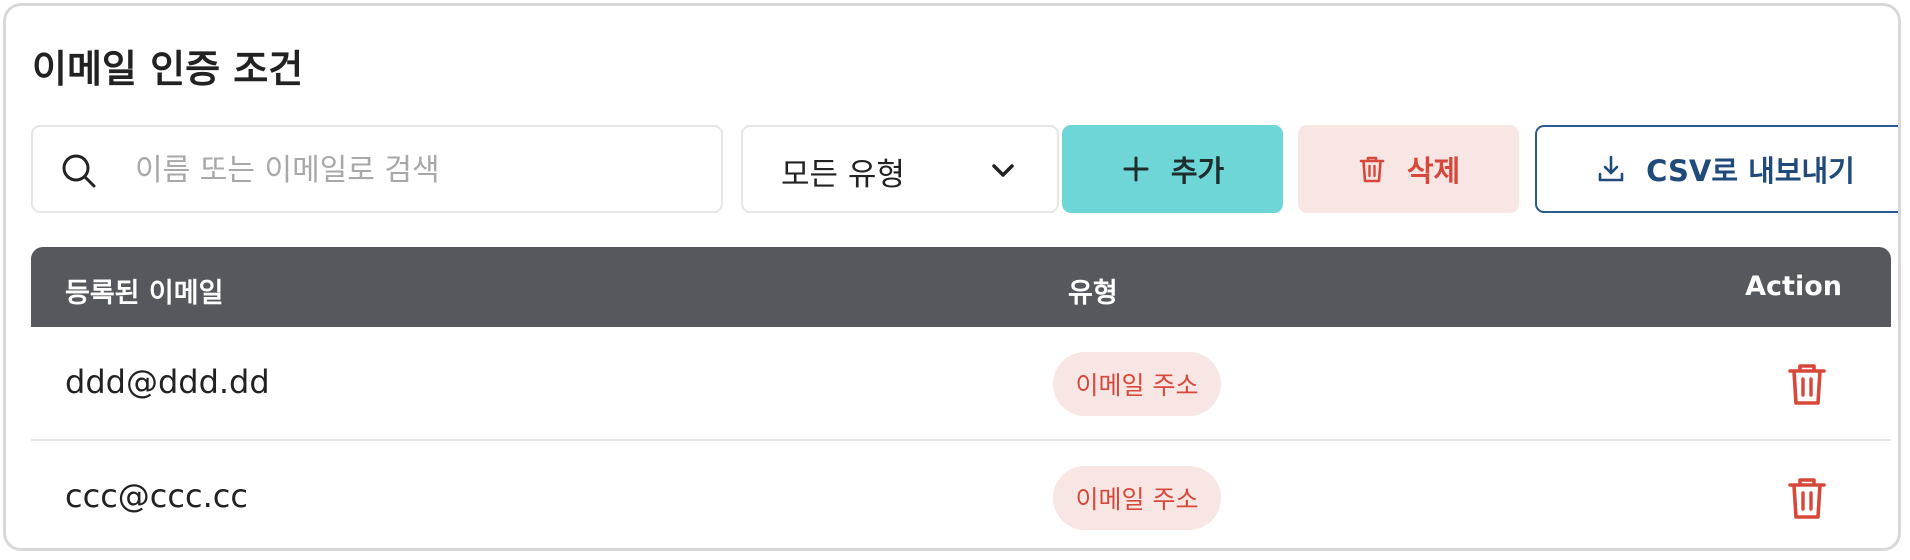  What do you see at coordinates (1750, 171) in the screenshot?
I see `export-csv-label: CSV로 내보내기` at bounding box center [1750, 171].